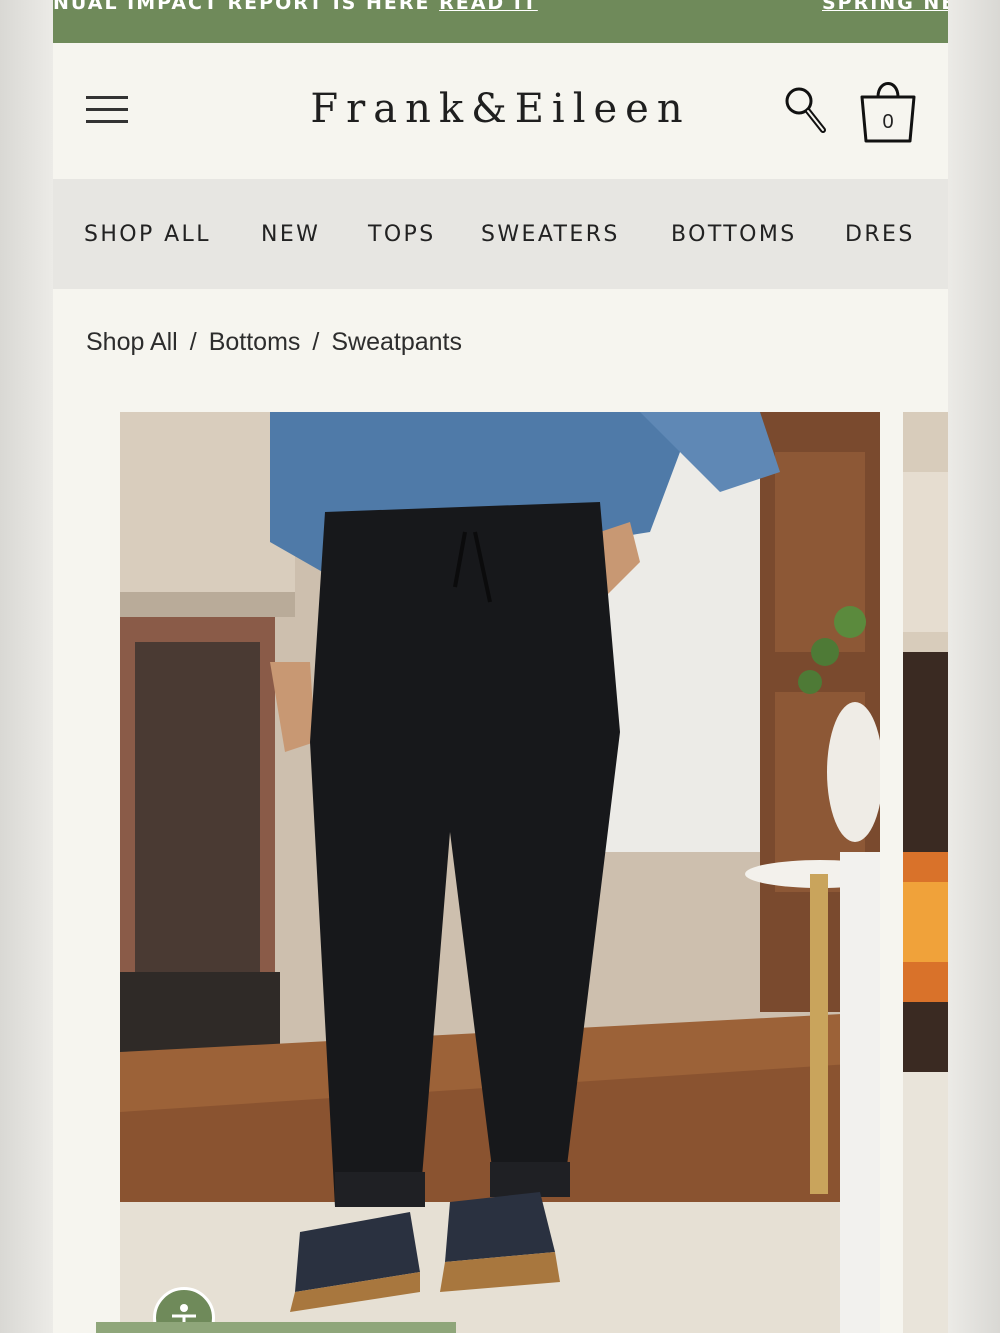  Describe the element at coordinates (488, 7) in the screenshot. I see `announcement-read-link: READ IT` at that location.